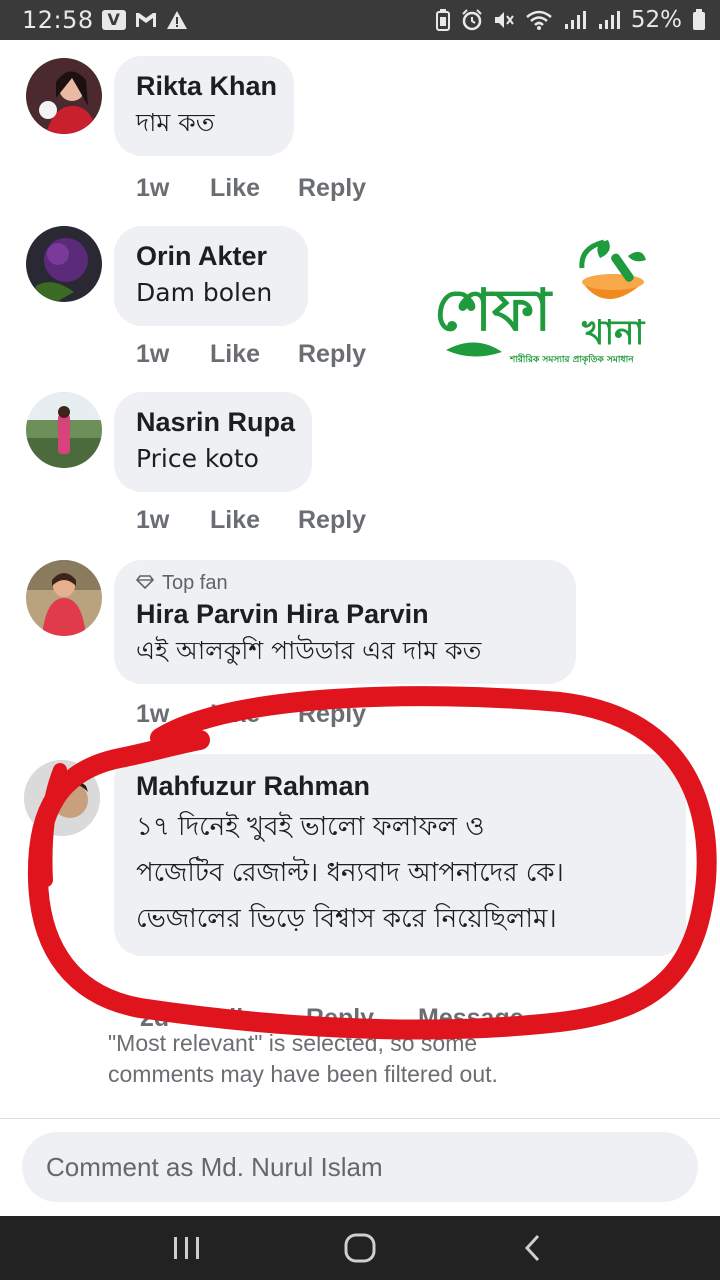 The width and height of the screenshot is (720, 1280). I want to click on home-button, so click(360, 1248).